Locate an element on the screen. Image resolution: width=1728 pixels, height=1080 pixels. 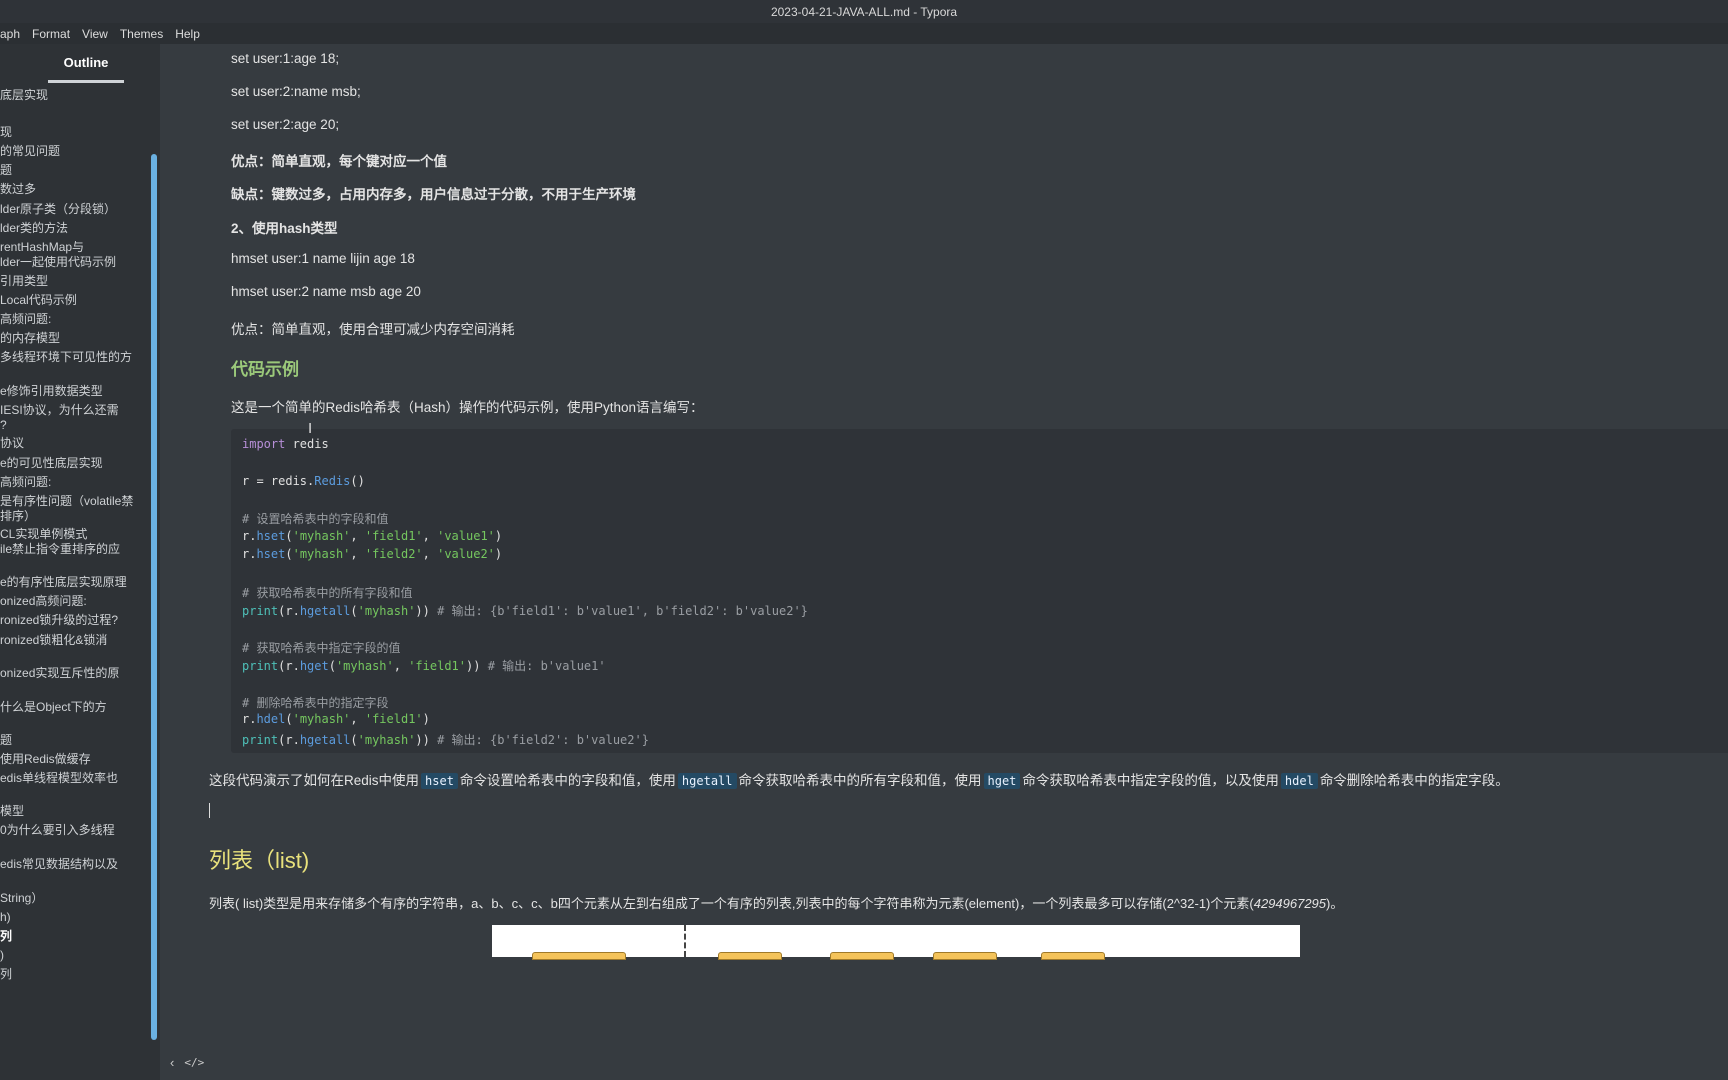
paragraph-bold: 2、使用hash类型 is located at coordinates (284, 228).